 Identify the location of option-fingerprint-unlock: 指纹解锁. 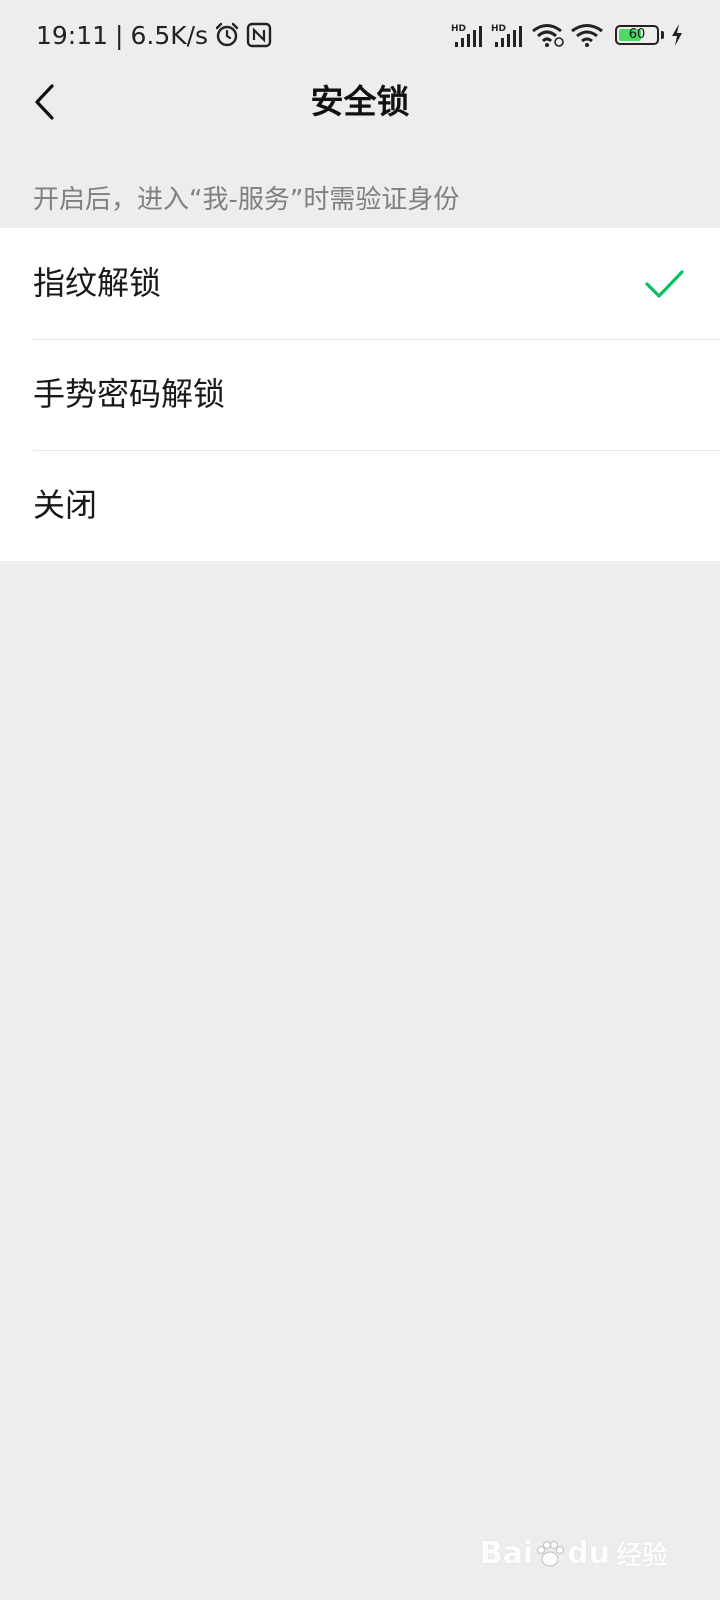
(360, 283).